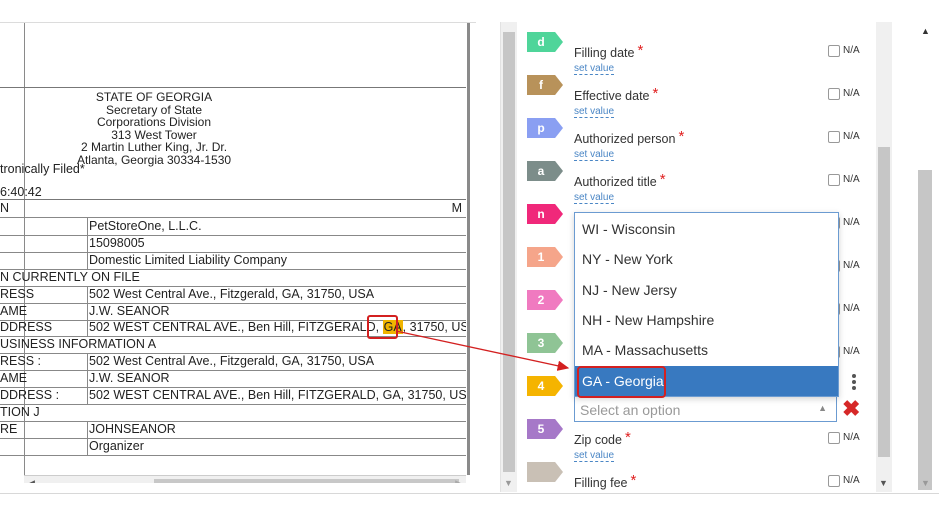 Image resolution: width=939 pixels, height=513 pixels. I want to click on time-text: 6:40:42, so click(21, 192).